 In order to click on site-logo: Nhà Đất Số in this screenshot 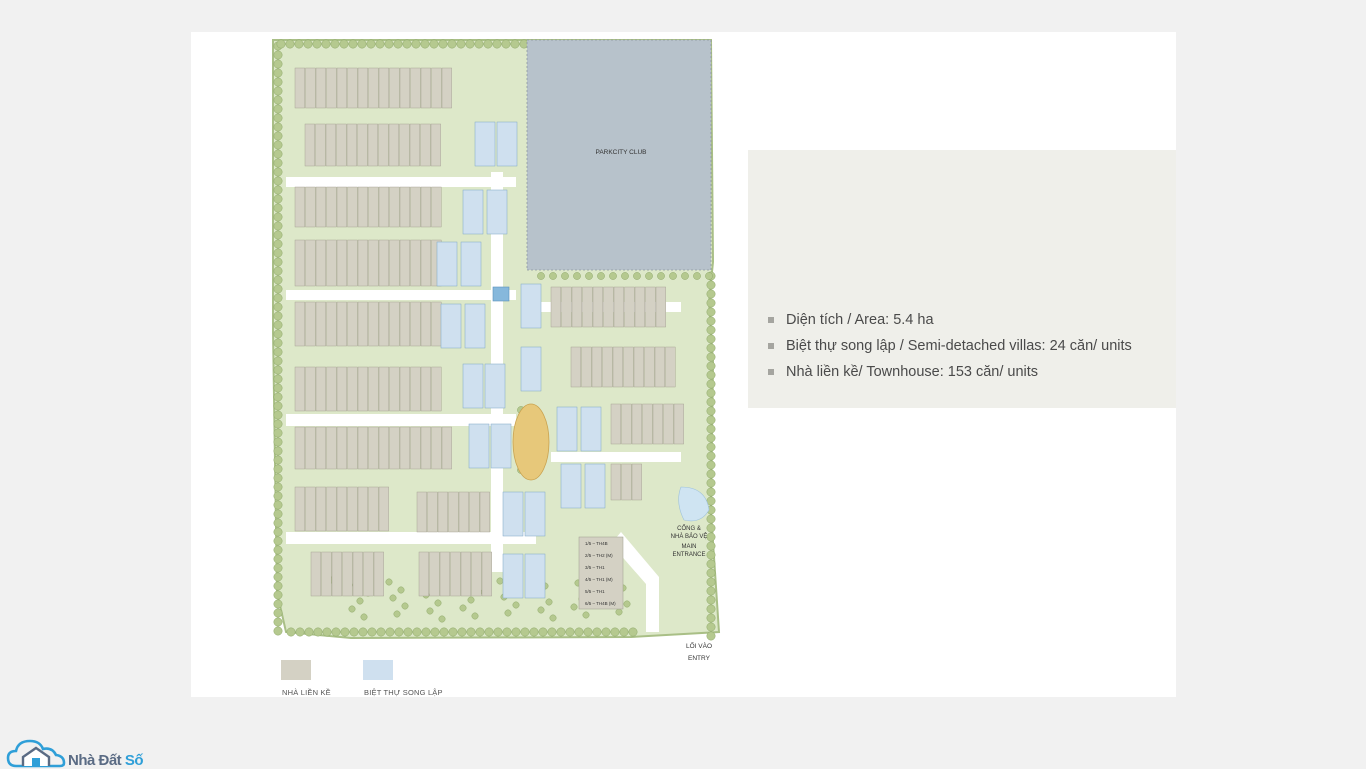, I will do `click(86, 751)`.